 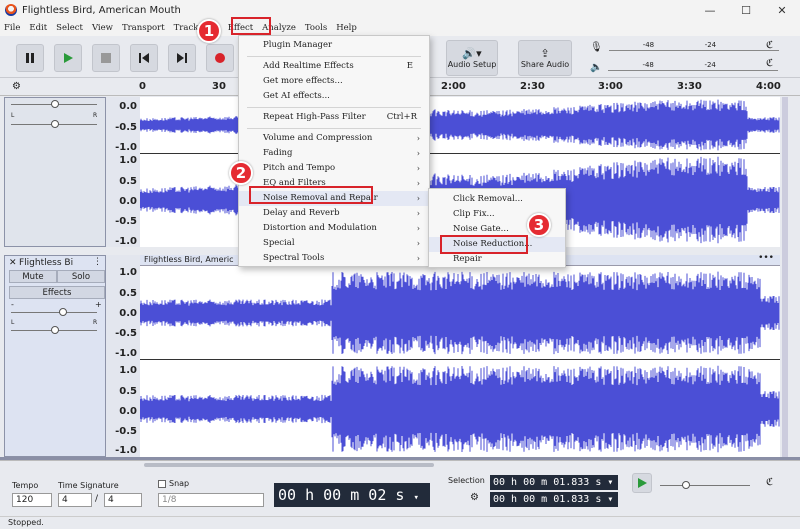 I want to click on menu-edit: Edit, so click(x=38, y=28).